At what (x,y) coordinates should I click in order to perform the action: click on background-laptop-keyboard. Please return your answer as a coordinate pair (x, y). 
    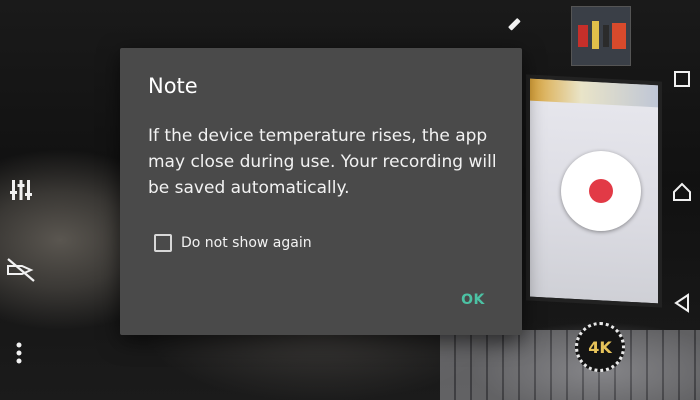
    Looking at the image, I should click on (570, 365).